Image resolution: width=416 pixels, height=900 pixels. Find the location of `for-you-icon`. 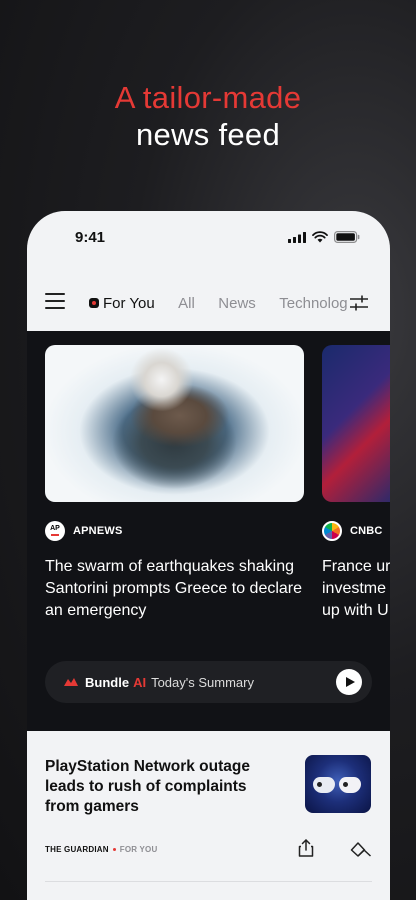

for-you-icon is located at coordinates (94, 303).